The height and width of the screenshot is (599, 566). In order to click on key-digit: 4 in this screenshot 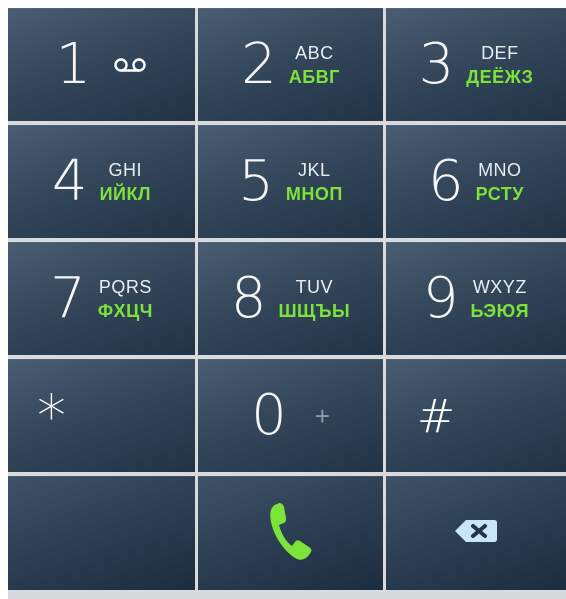, I will do `click(69, 181)`.